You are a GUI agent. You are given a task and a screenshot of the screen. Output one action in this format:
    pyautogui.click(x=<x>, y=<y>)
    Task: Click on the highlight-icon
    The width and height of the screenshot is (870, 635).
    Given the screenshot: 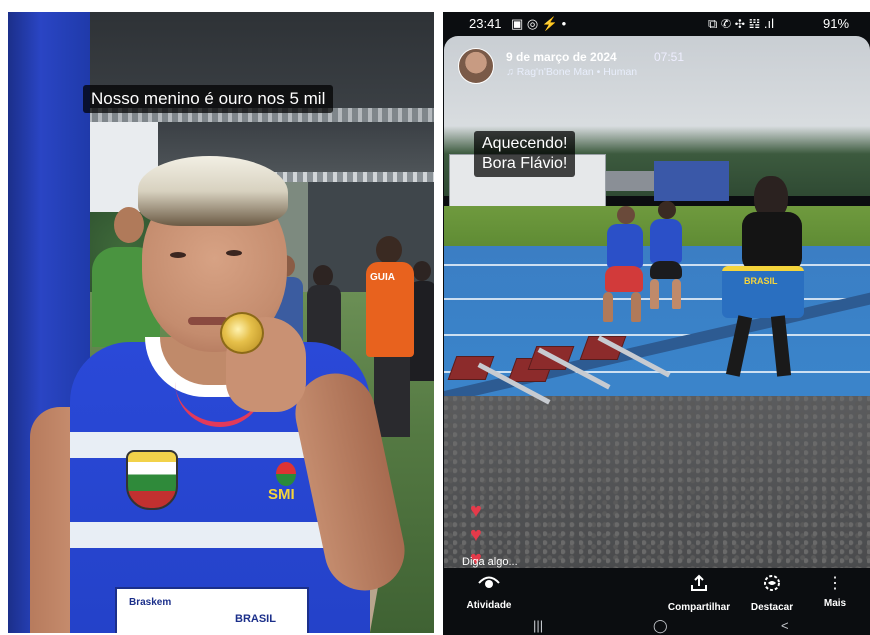 What is the action you would take?
    pyautogui.click(x=772, y=586)
    